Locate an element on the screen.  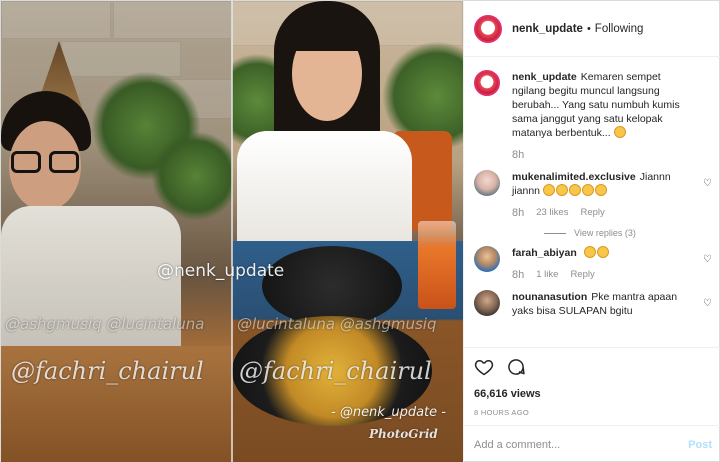
watermark-script-left: @fachri_chairul is located at coordinates (107, 371).